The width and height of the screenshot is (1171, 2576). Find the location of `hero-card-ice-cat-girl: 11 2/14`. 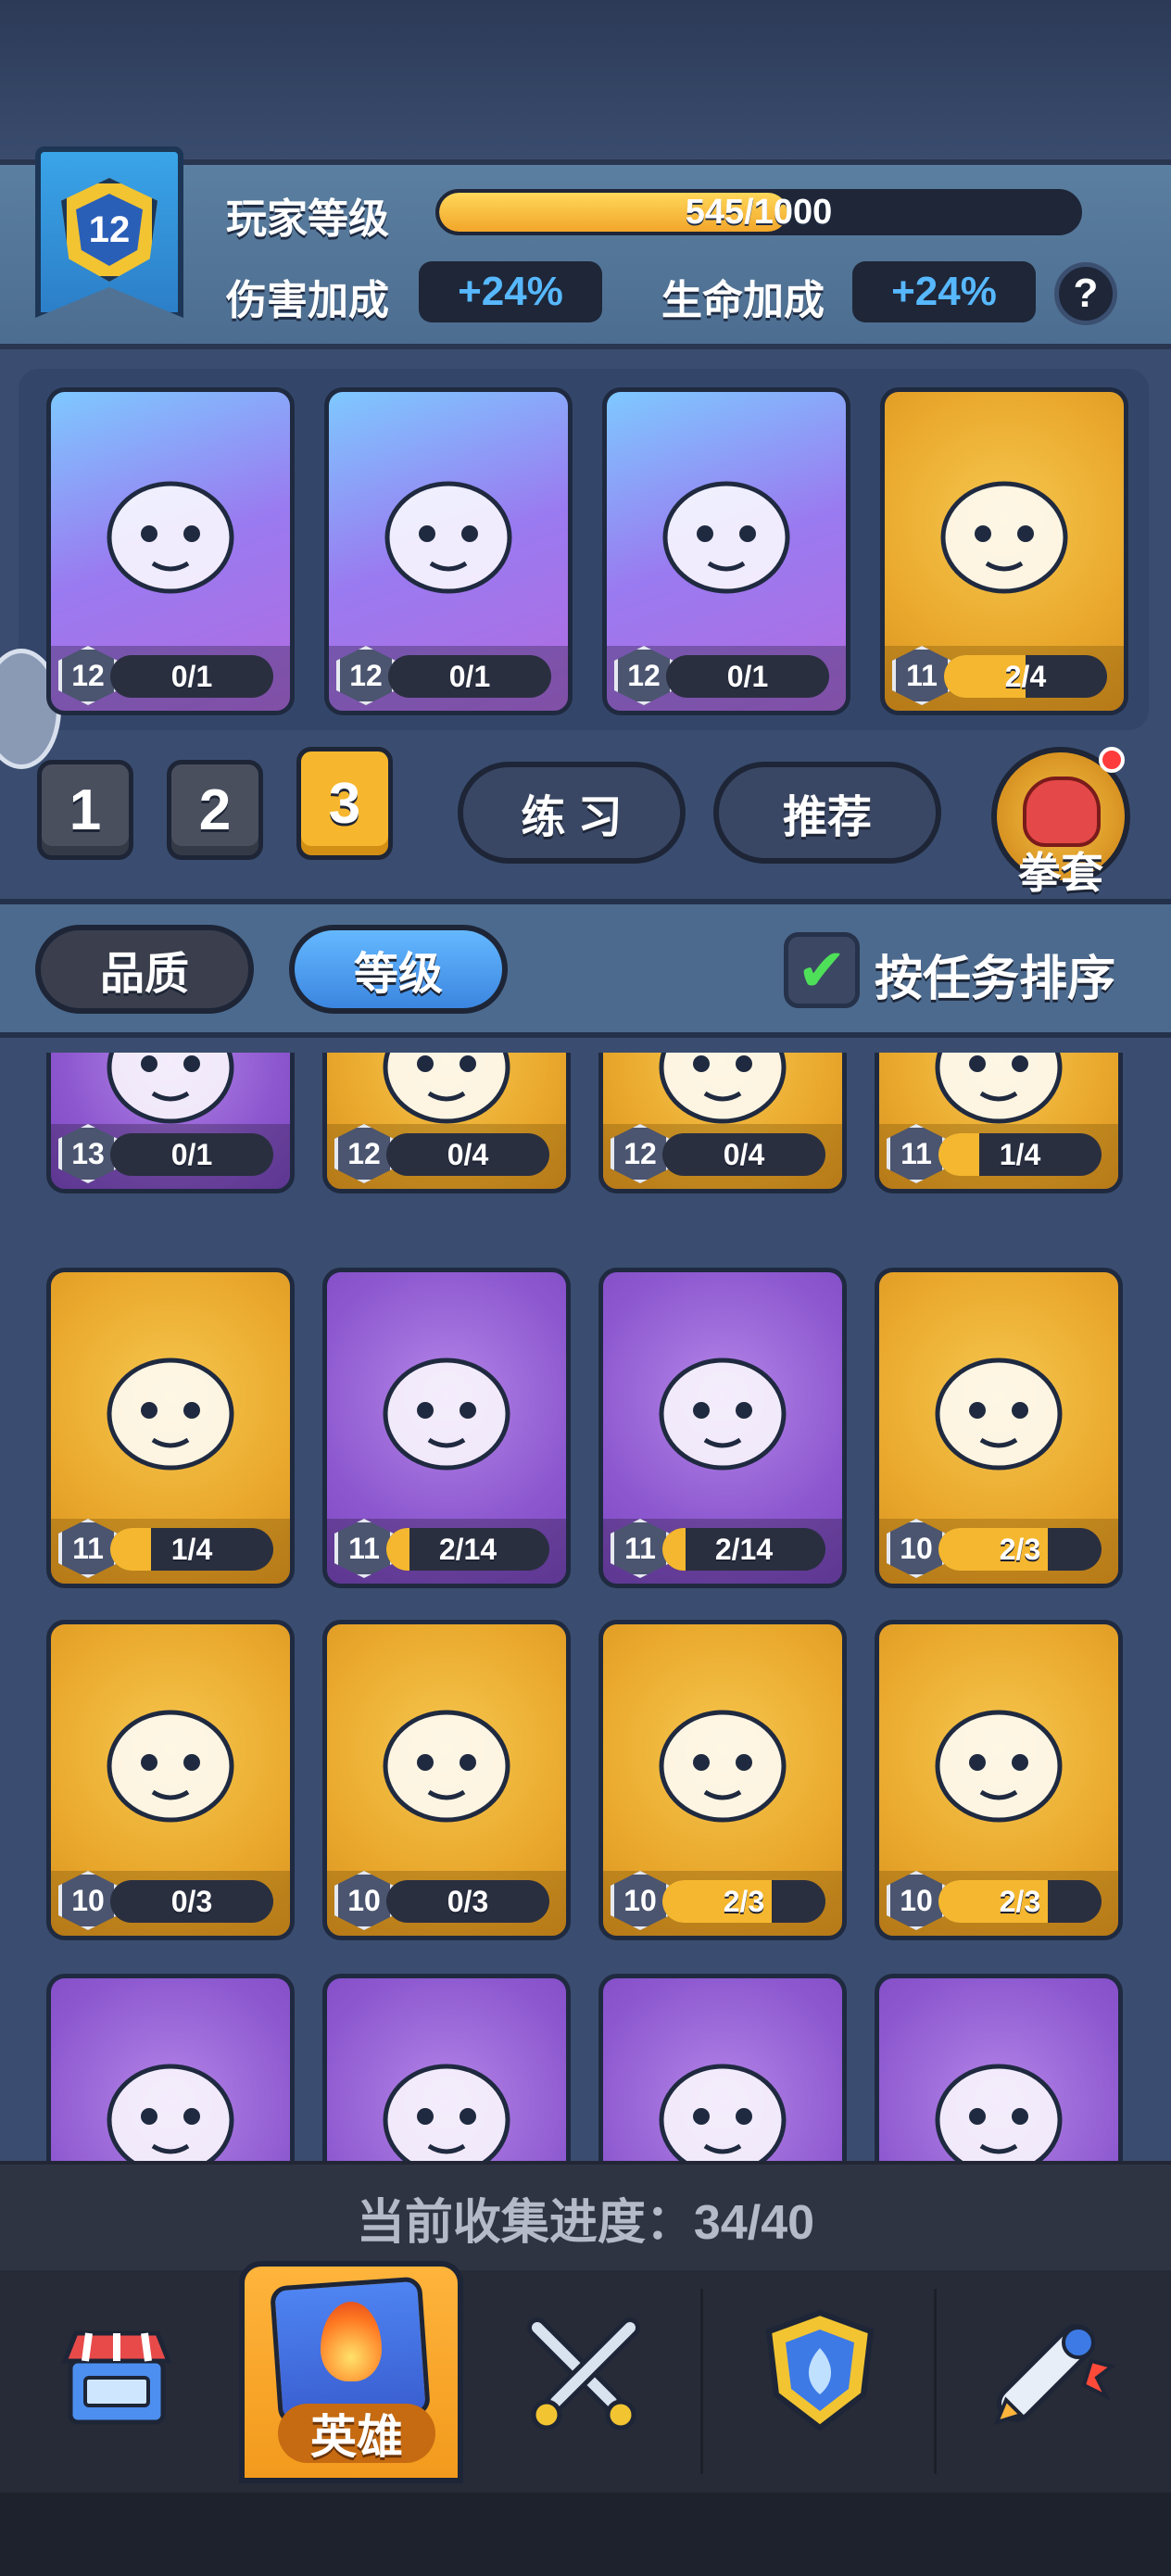

hero-card-ice-cat-girl: 11 2/14 is located at coordinates (723, 1428).